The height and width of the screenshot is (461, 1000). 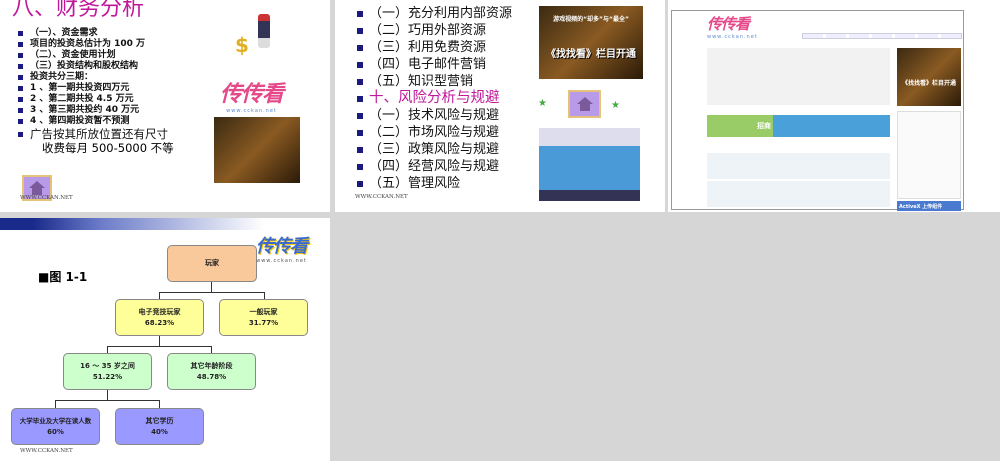 What do you see at coordinates (92, 110) in the screenshot?
I see `bullet: 3 、第三期共投约 40 万元` at bounding box center [92, 110].